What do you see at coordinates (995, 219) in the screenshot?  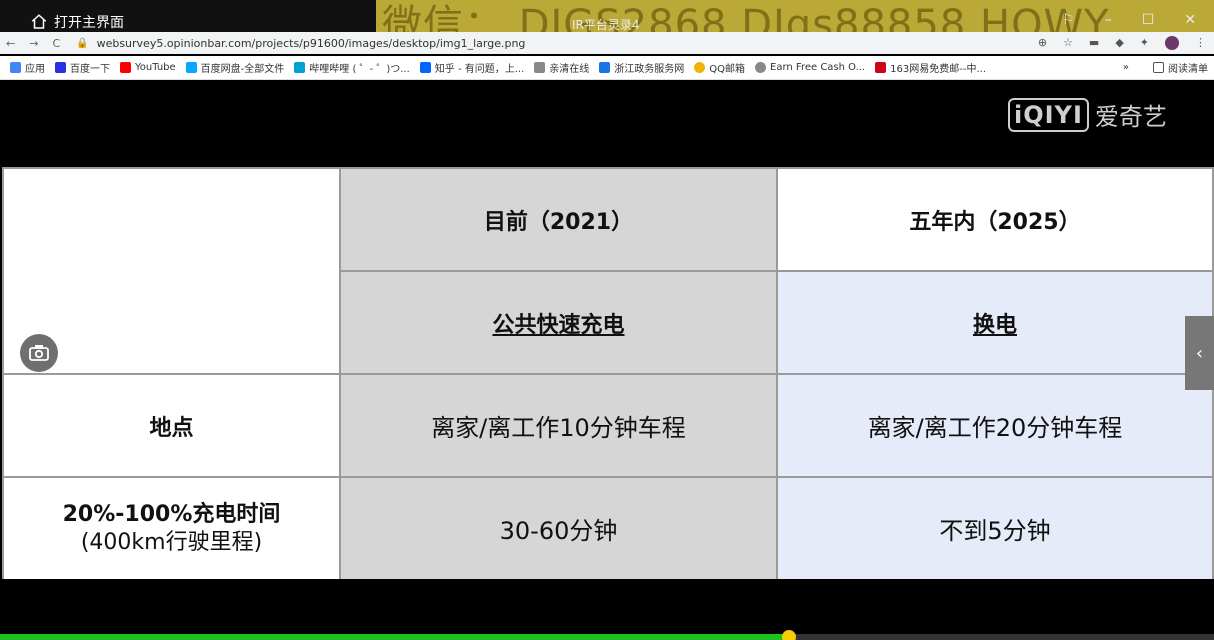 I see `header-future: 五年内（2025）` at bounding box center [995, 219].